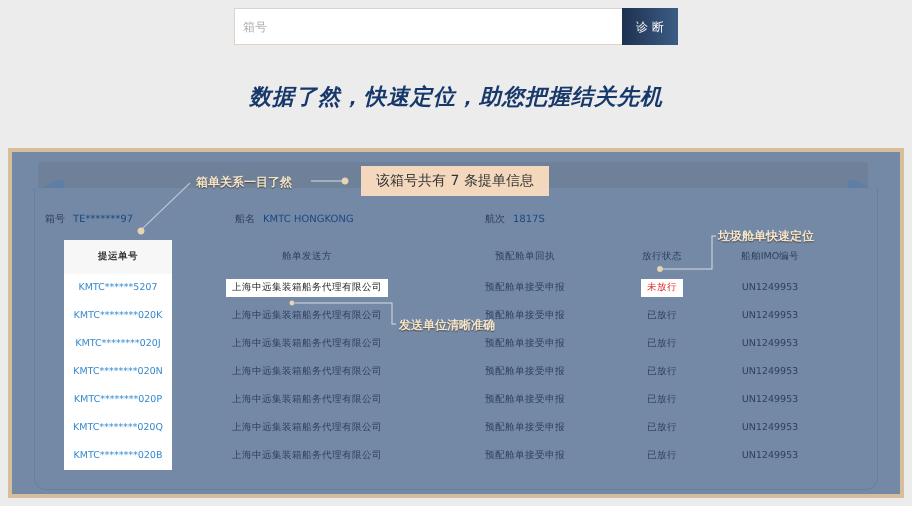  What do you see at coordinates (766, 236) in the screenshot?
I see `callout-label: 垃圾舱单快速定位` at bounding box center [766, 236].